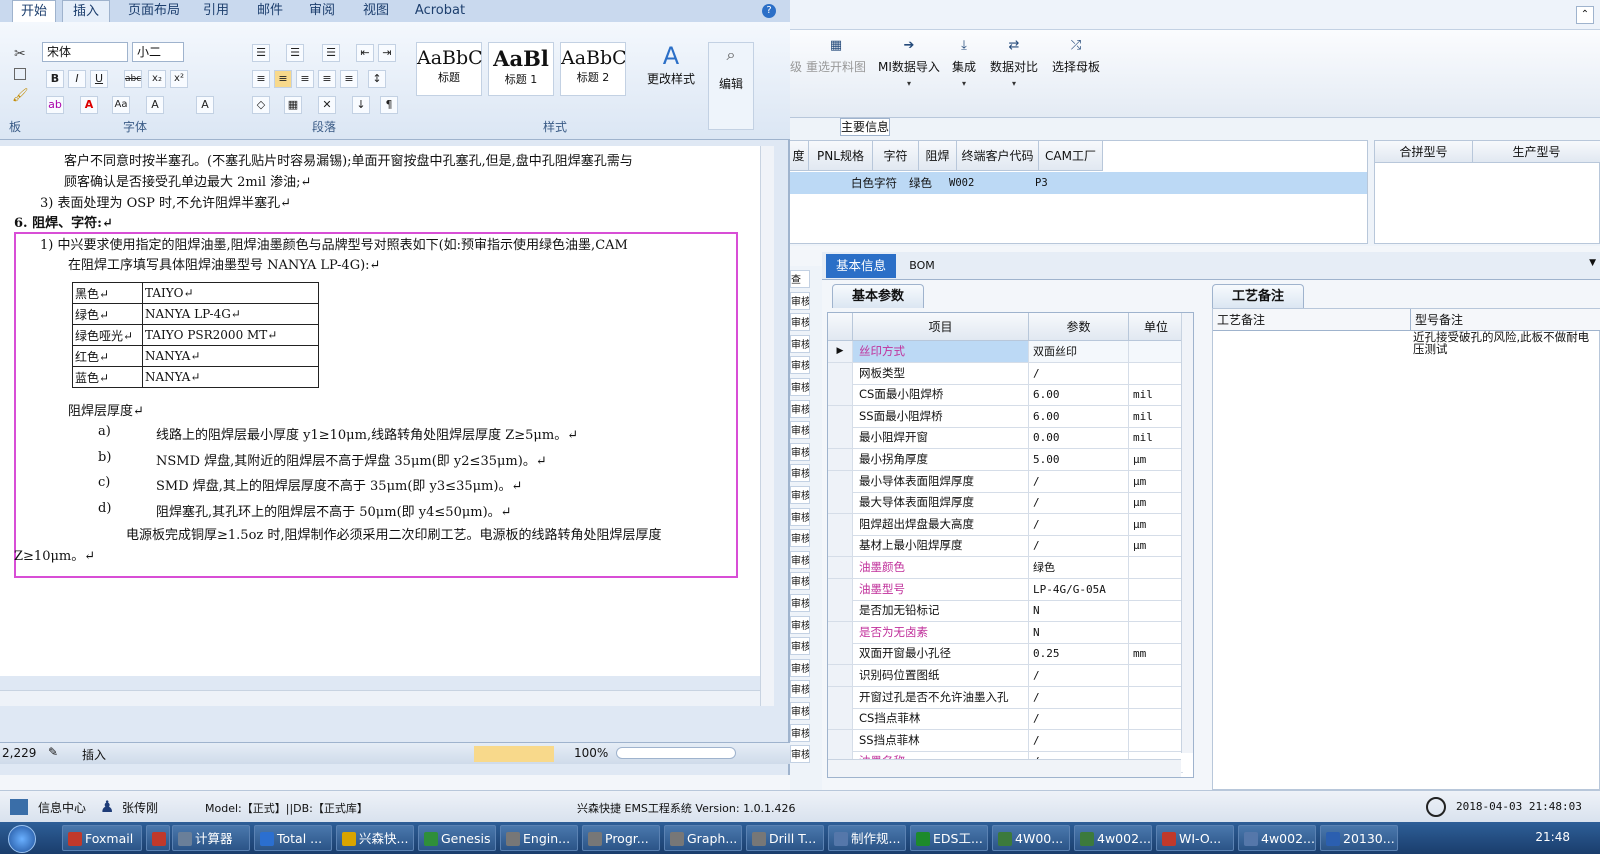  What do you see at coordinates (1079, 567) in the screenshot?
I see `param-value: 绿色` at bounding box center [1079, 567].